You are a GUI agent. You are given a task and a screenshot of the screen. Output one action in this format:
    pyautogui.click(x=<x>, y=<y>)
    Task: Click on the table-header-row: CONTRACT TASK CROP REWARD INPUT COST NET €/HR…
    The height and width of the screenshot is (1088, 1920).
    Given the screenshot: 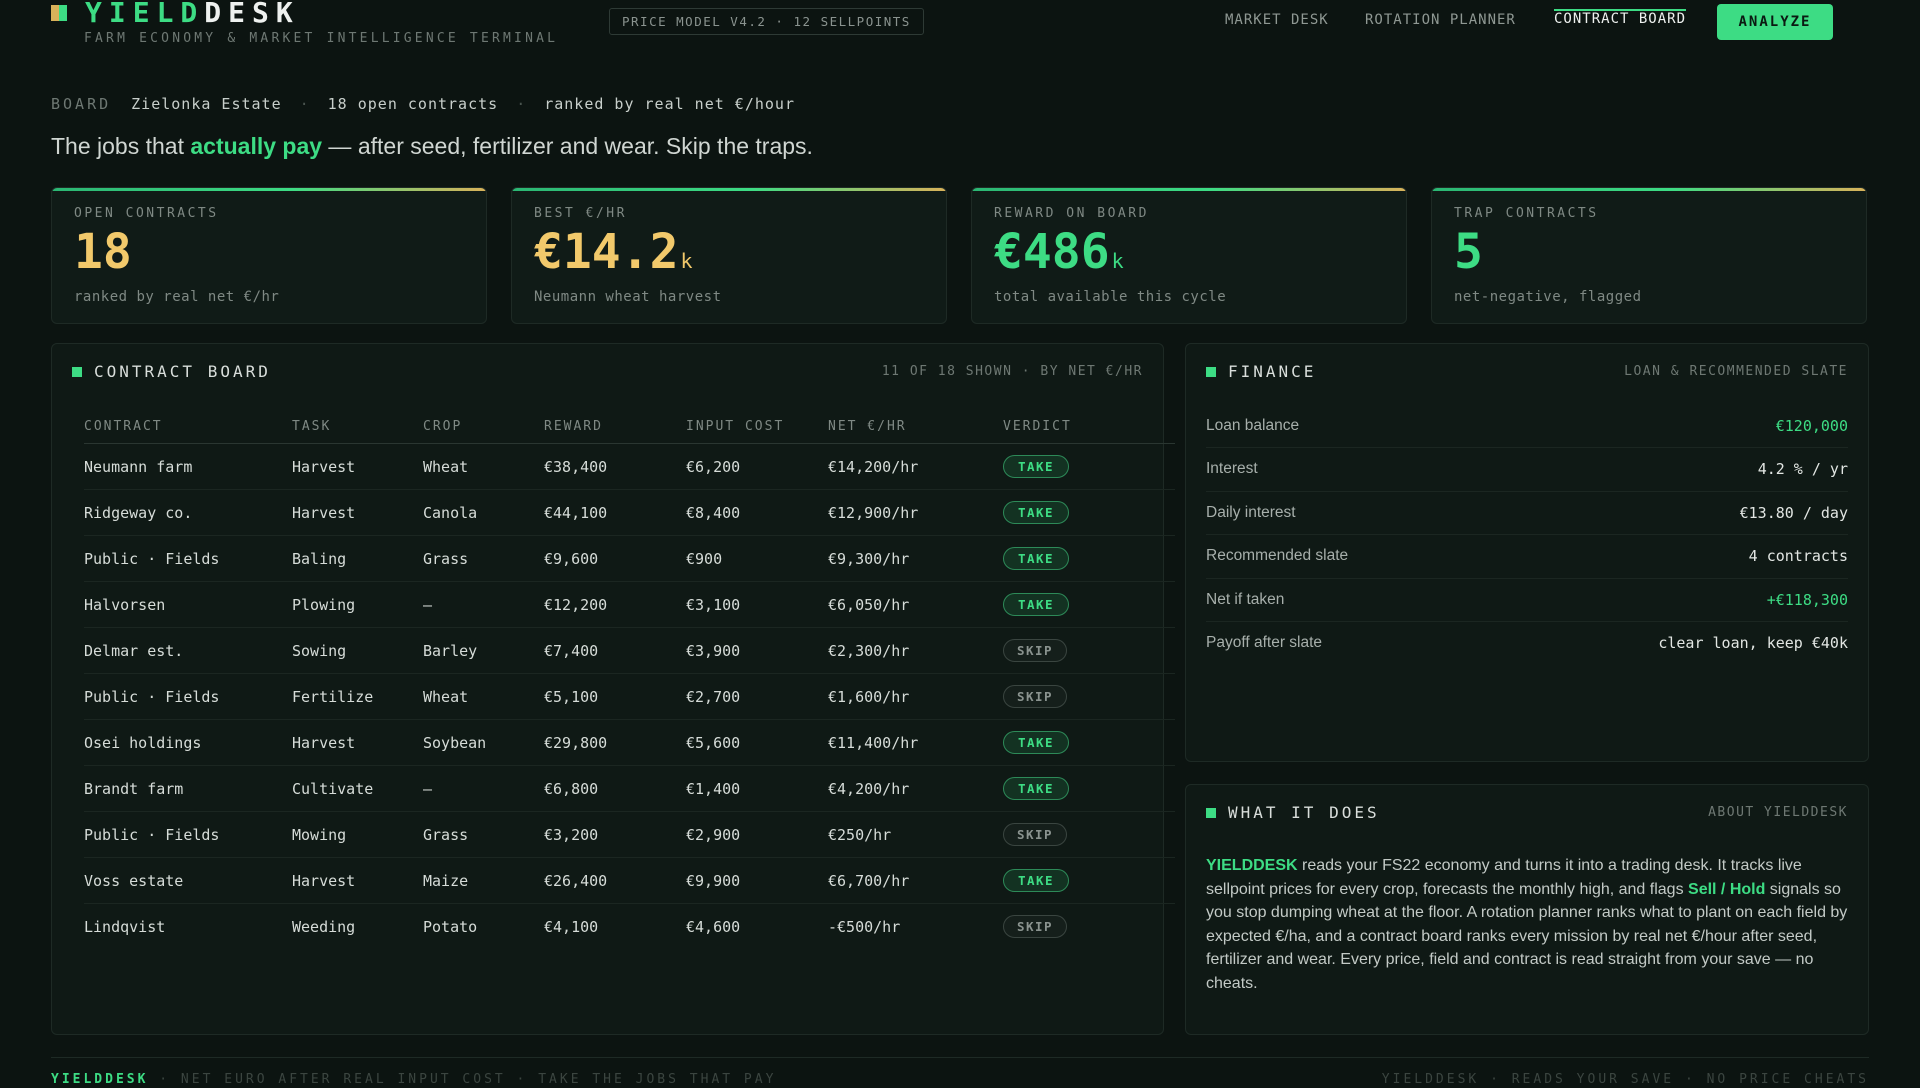 What is the action you would take?
    pyautogui.click(x=629, y=426)
    